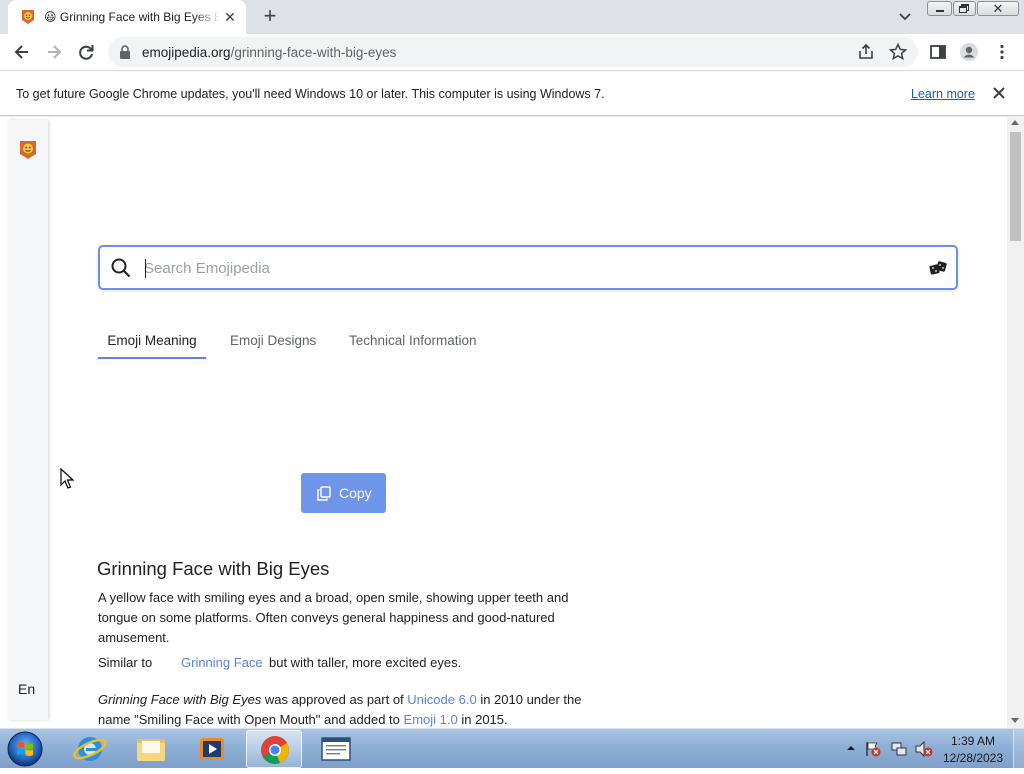 Image resolution: width=1024 pixels, height=774 pixels. What do you see at coordinates (999, 93) in the screenshot?
I see `close-icon` at bounding box center [999, 93].